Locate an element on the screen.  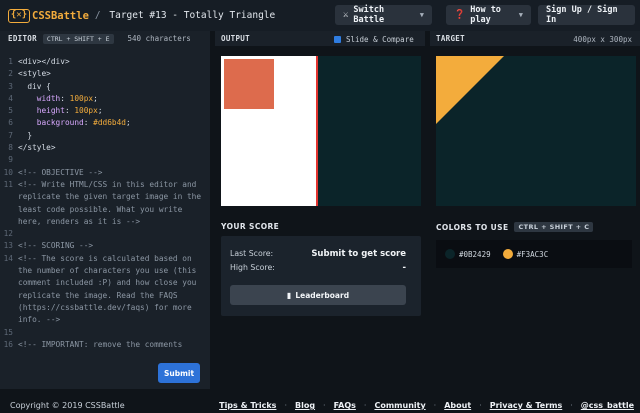
target-image is located at coordinates (536, 131).